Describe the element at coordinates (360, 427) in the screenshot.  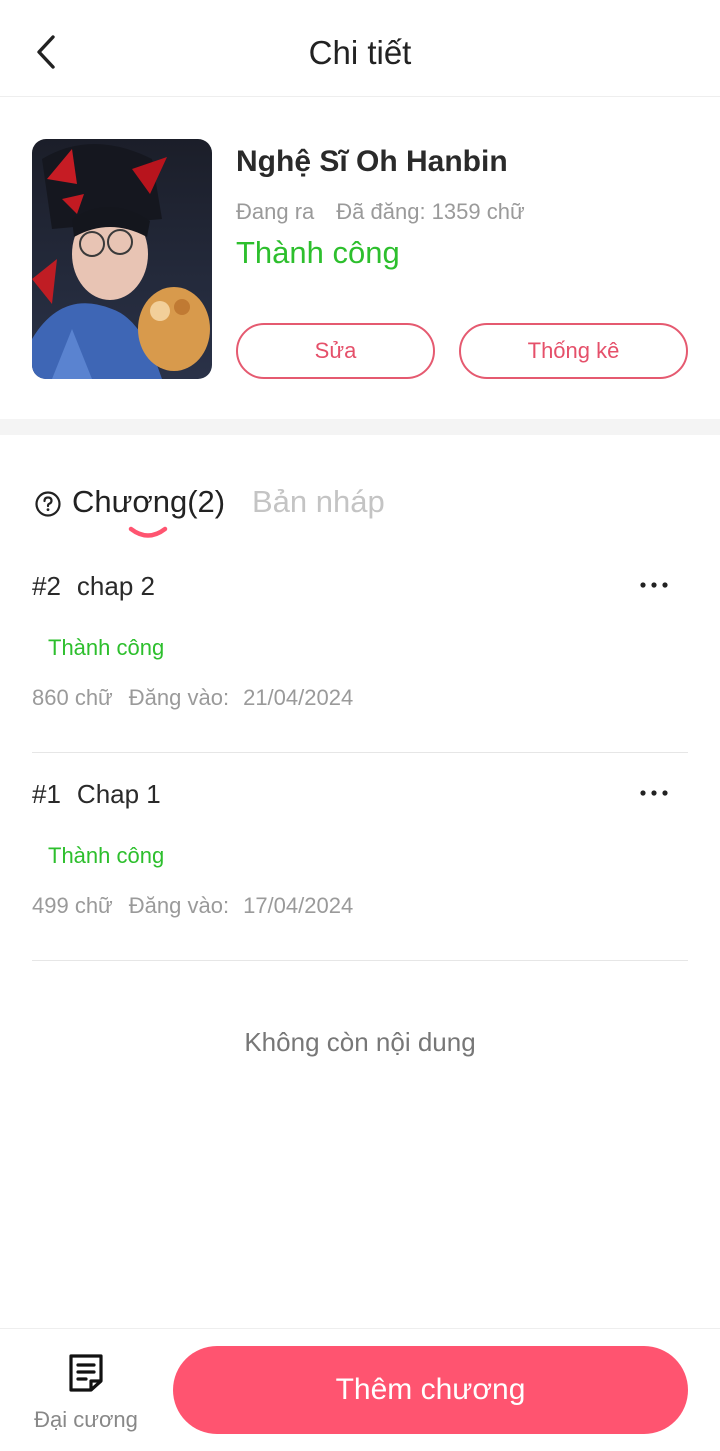
I see `section-divider` at that location.